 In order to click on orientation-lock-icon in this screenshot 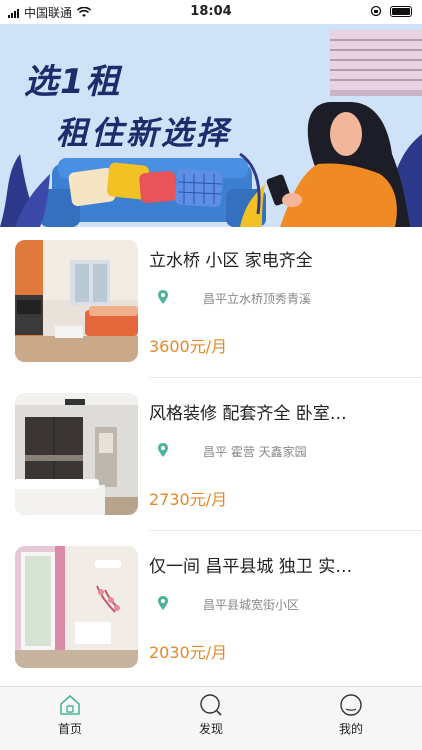, I will do `click(376, 11)`.